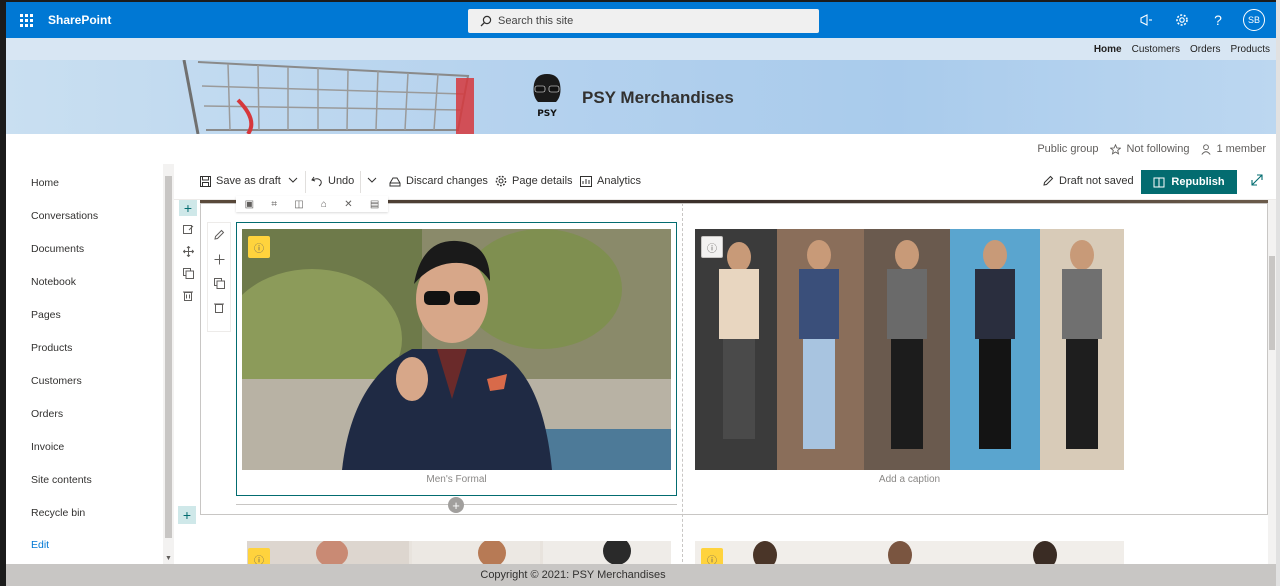  I want to click on discard-icon, so click(395, 181).